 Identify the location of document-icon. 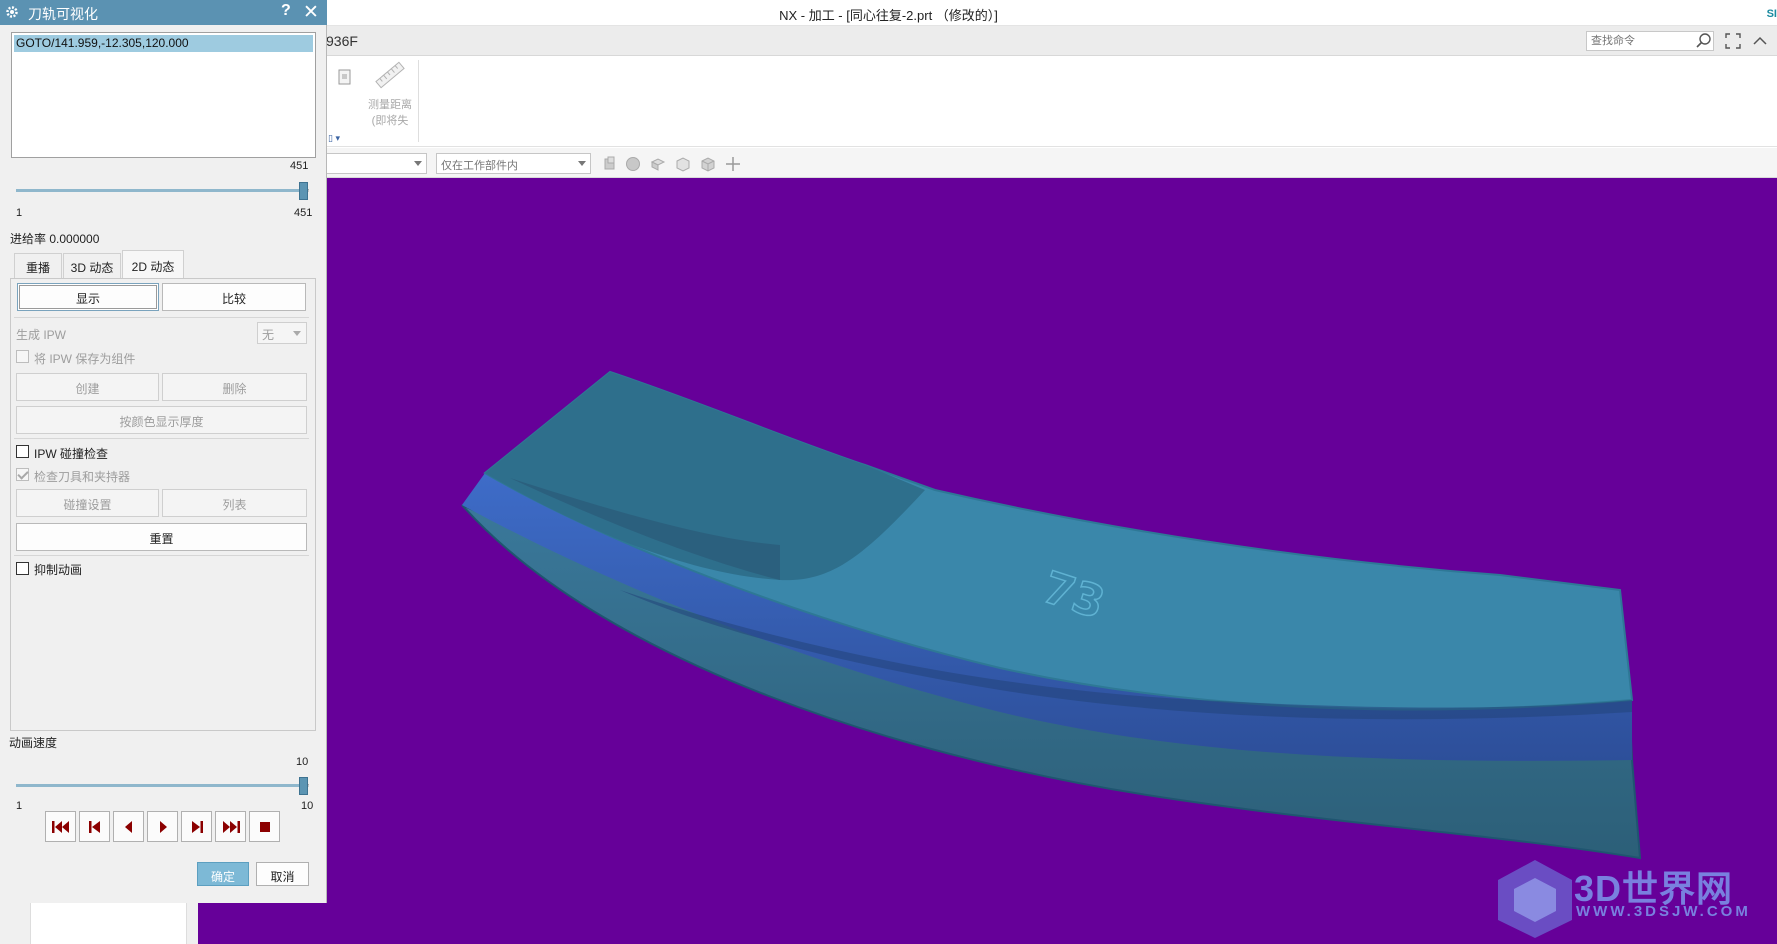
(345, 77).